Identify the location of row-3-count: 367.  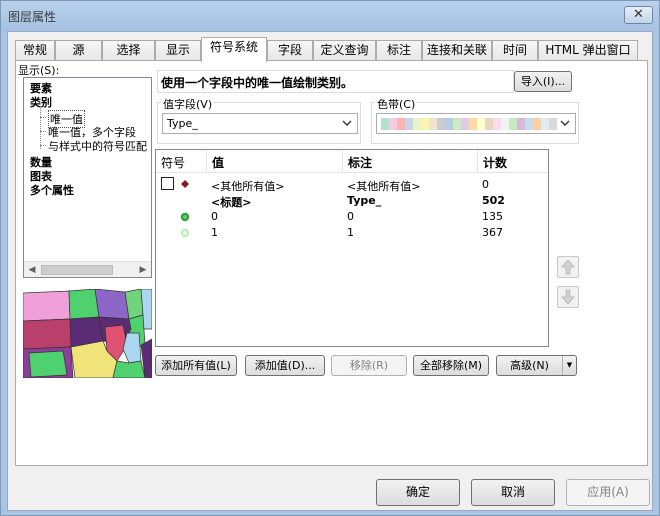
(492, 232).